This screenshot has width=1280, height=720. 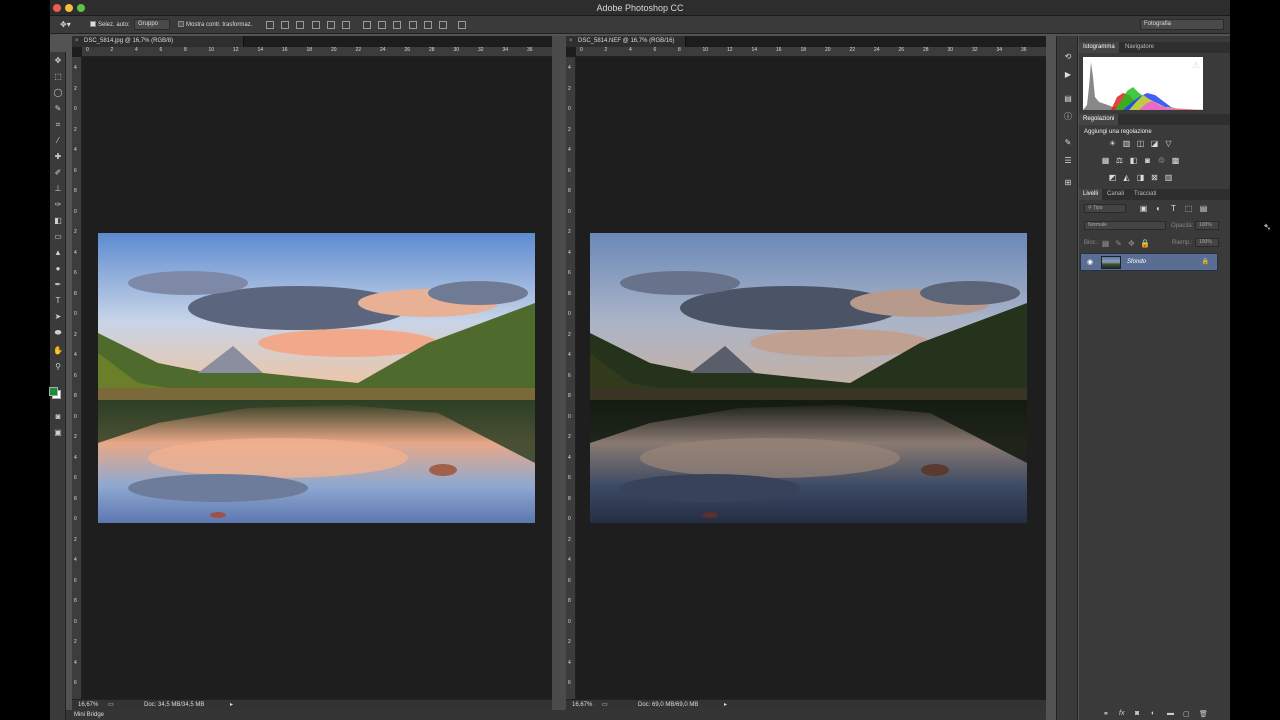 What do you see at coordinates (58, 367) in the screenshot?
I see `zoom-tool-icon: ⚲` at bounding box center [58, 367].